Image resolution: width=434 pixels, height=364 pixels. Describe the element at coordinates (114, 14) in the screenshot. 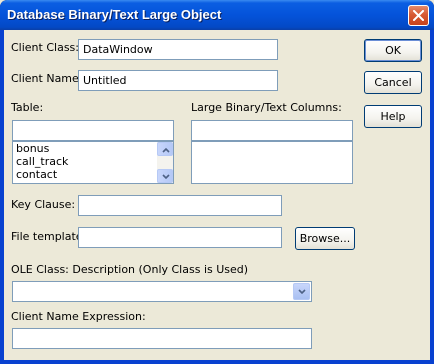

I see `window-title: Database Binary/Text Large Object` at that location.